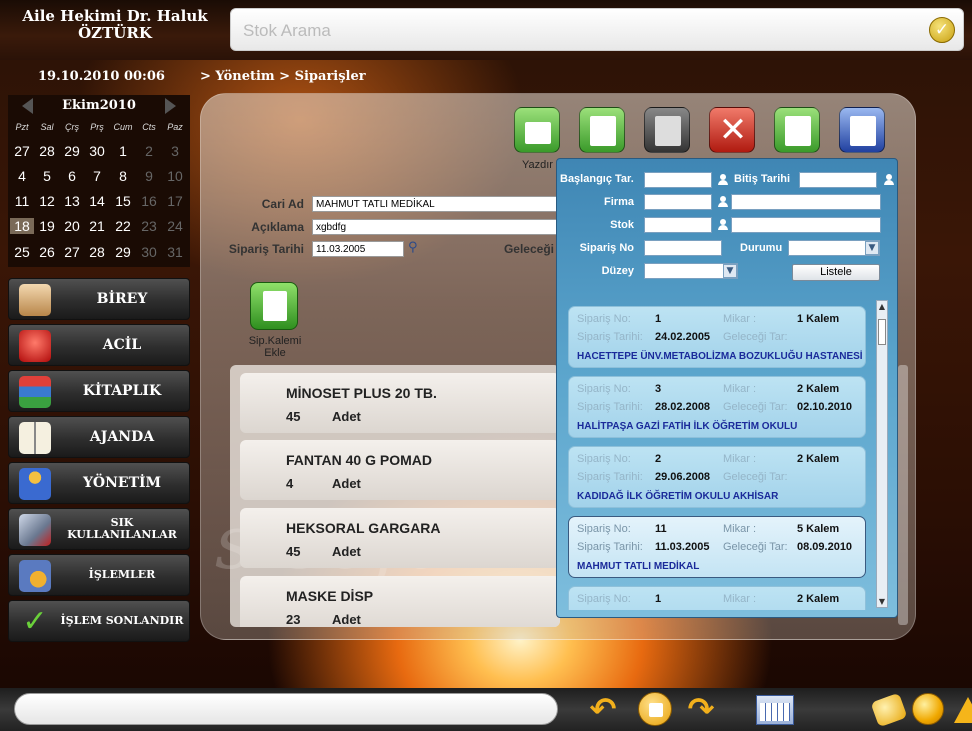 This screenshot has width=972, height=731. I want to click on menu-birey-button: BİREY, so click(99, 299).